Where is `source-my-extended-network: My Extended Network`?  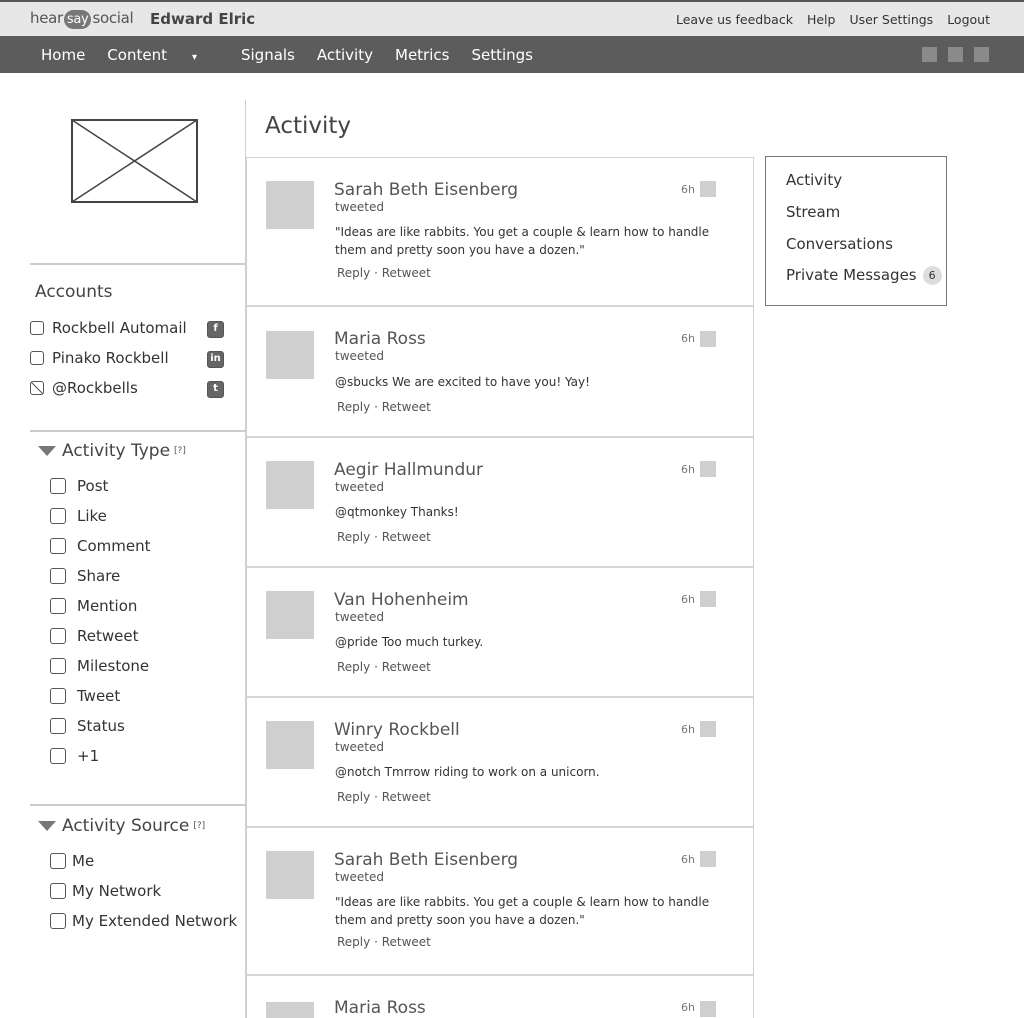 source-my-extended-network: My Extended Network is located at coordinates (143, 921).